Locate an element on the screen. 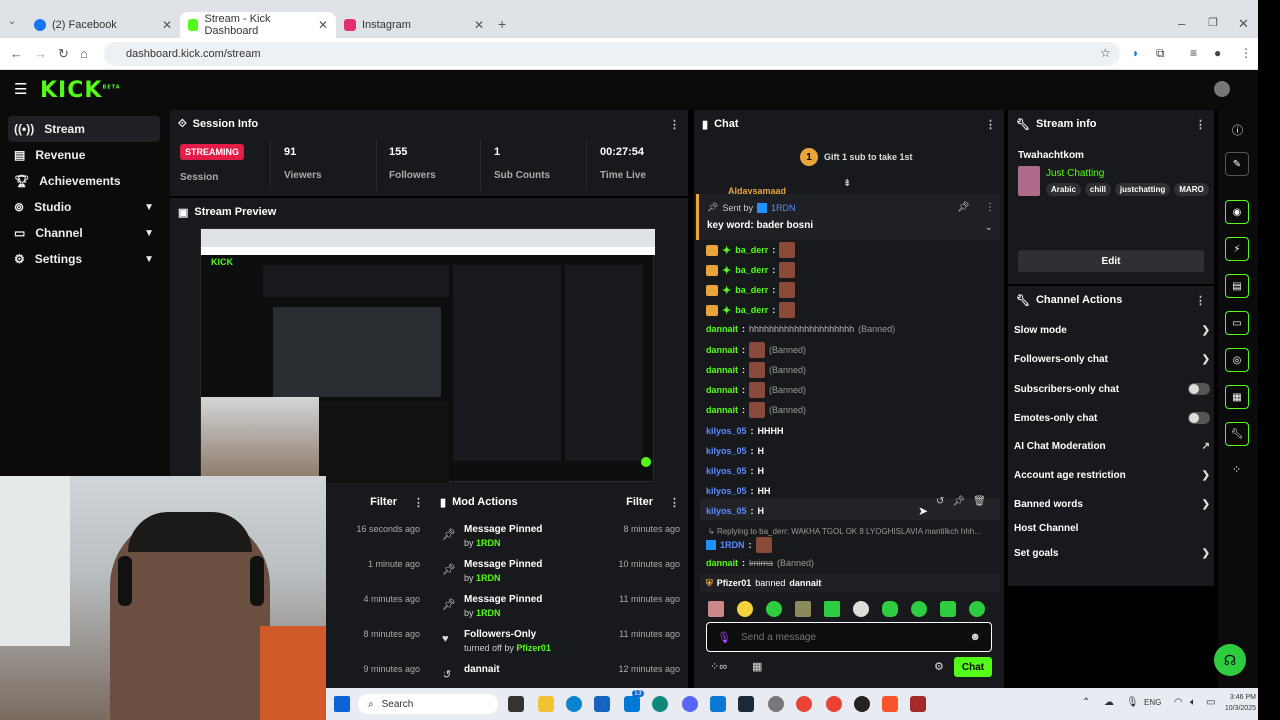 The height and width of the screenshot is (720, 1280). sidebar-item-achievements: 🏆︎ Achievements is located at coordinates (84, 181).